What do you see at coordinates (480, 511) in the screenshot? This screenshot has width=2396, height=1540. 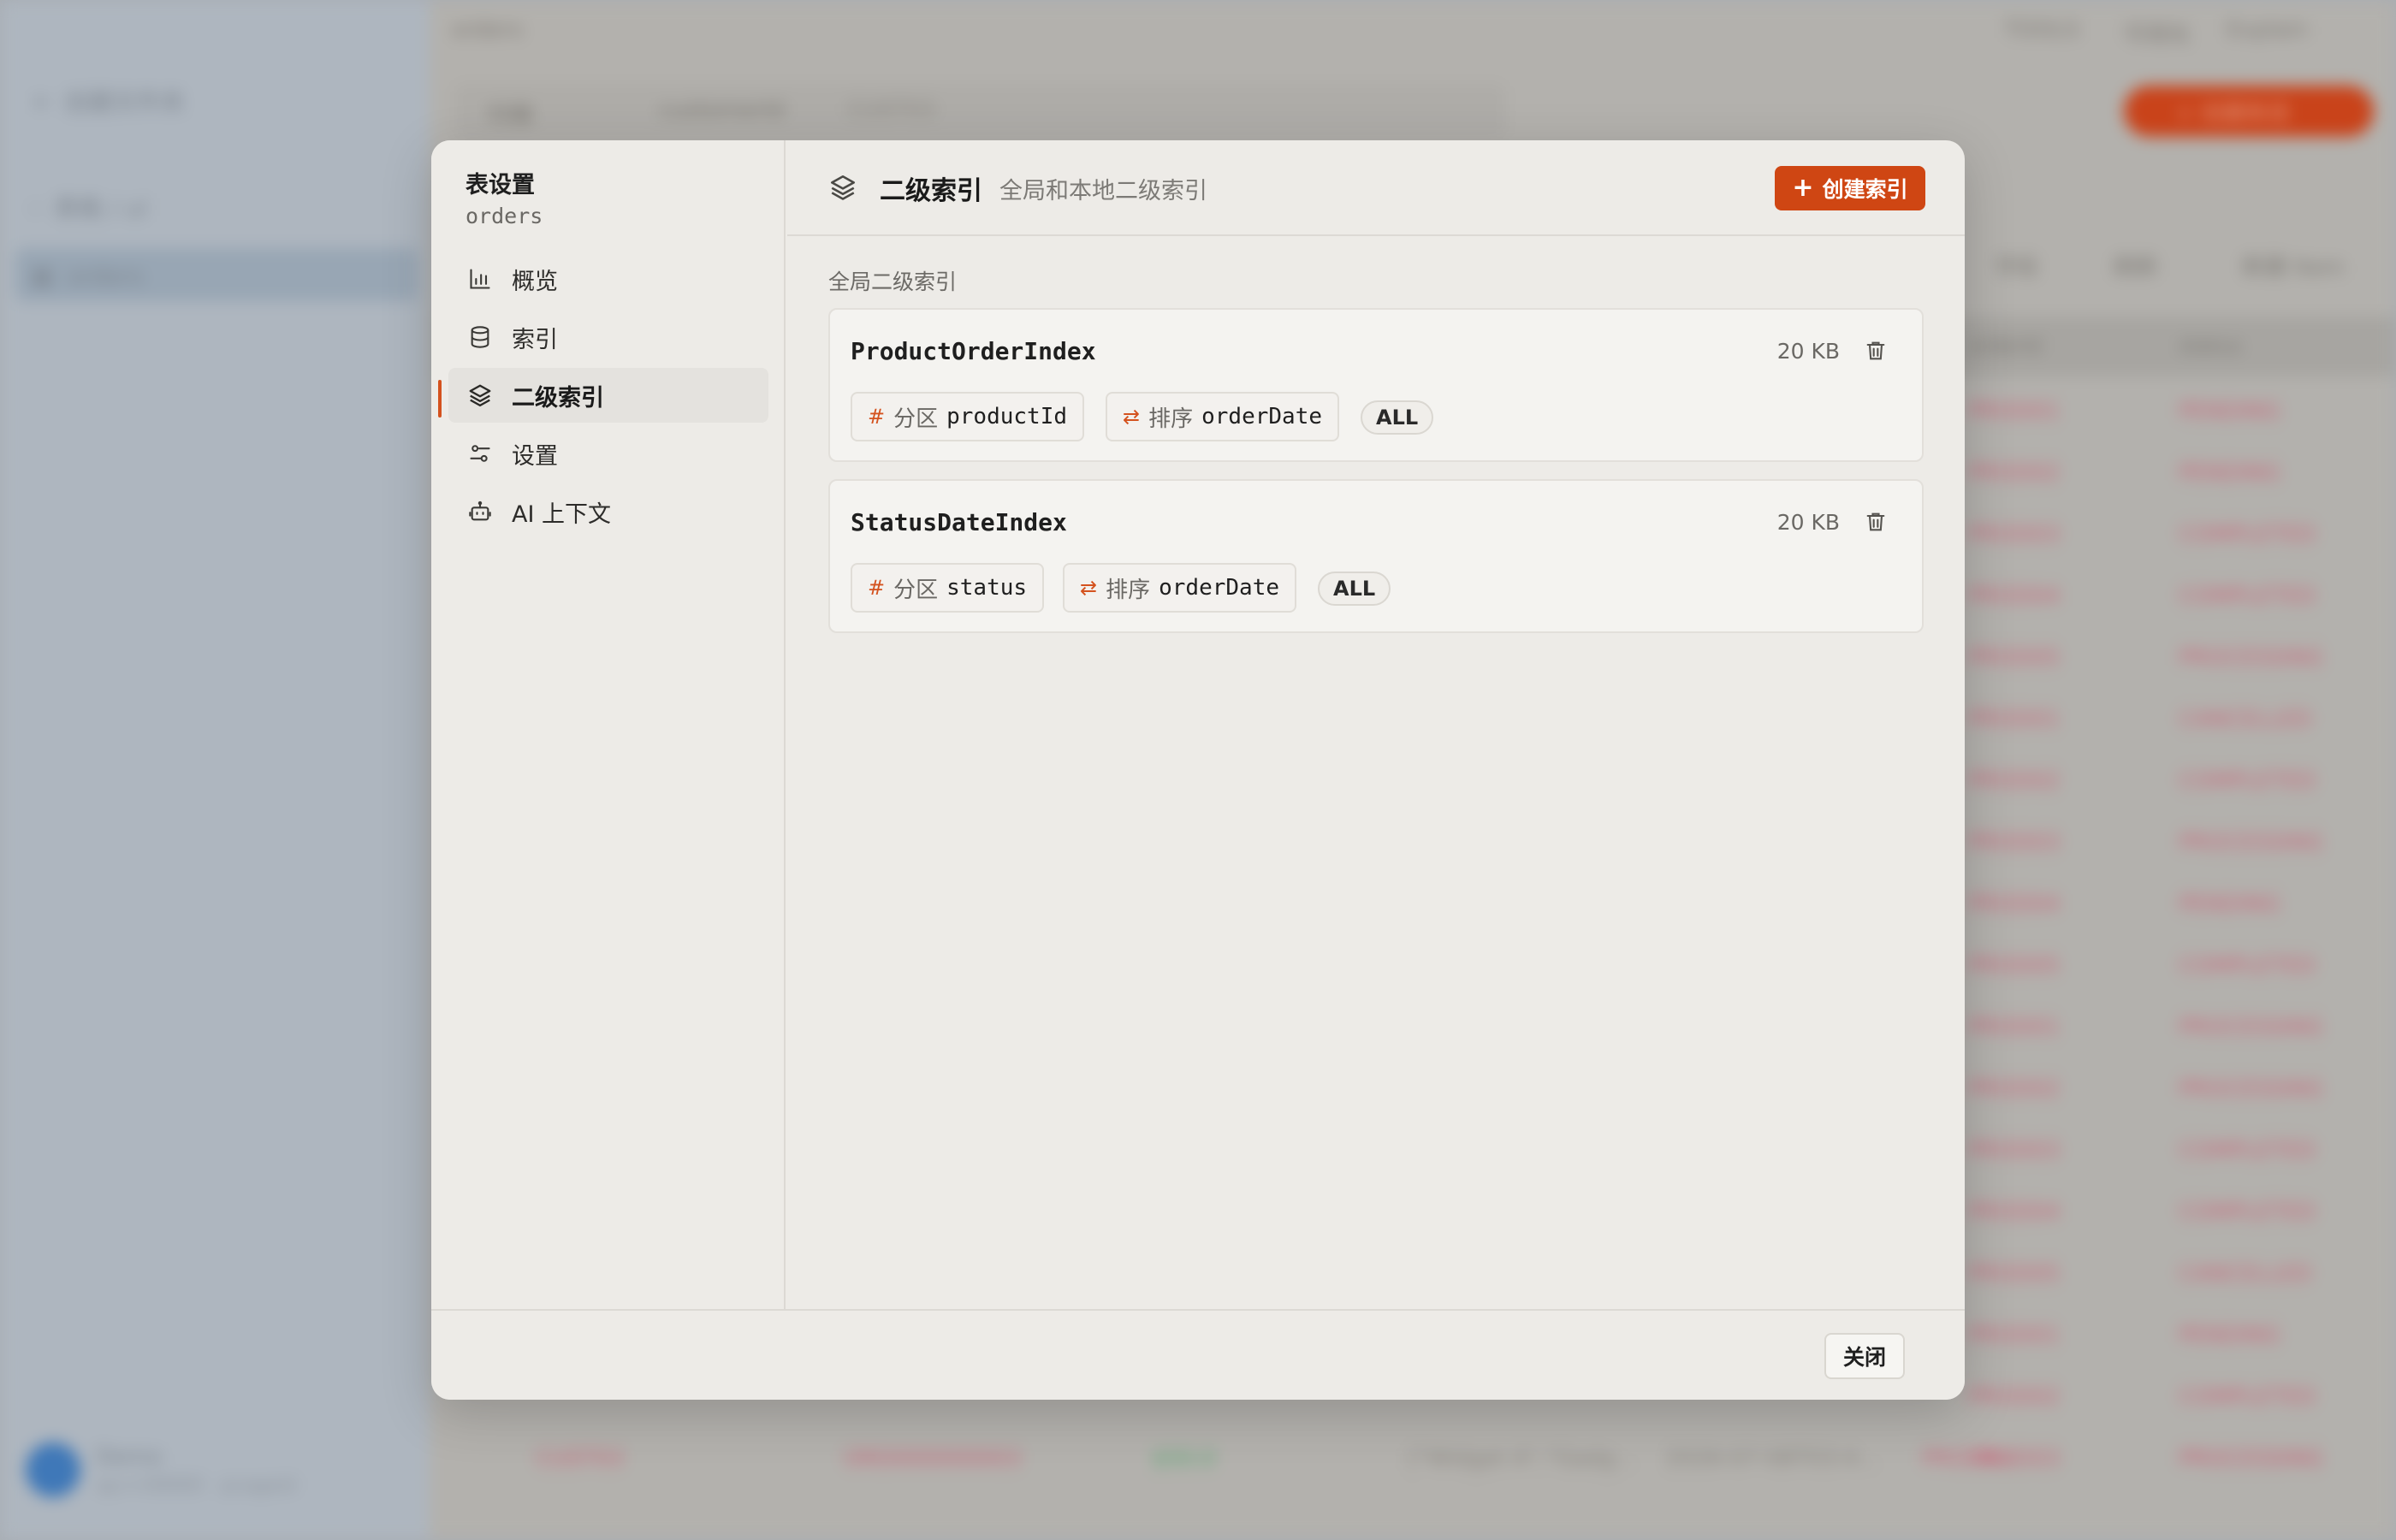 I see `robot-icon` at bounding box center [480, 511].